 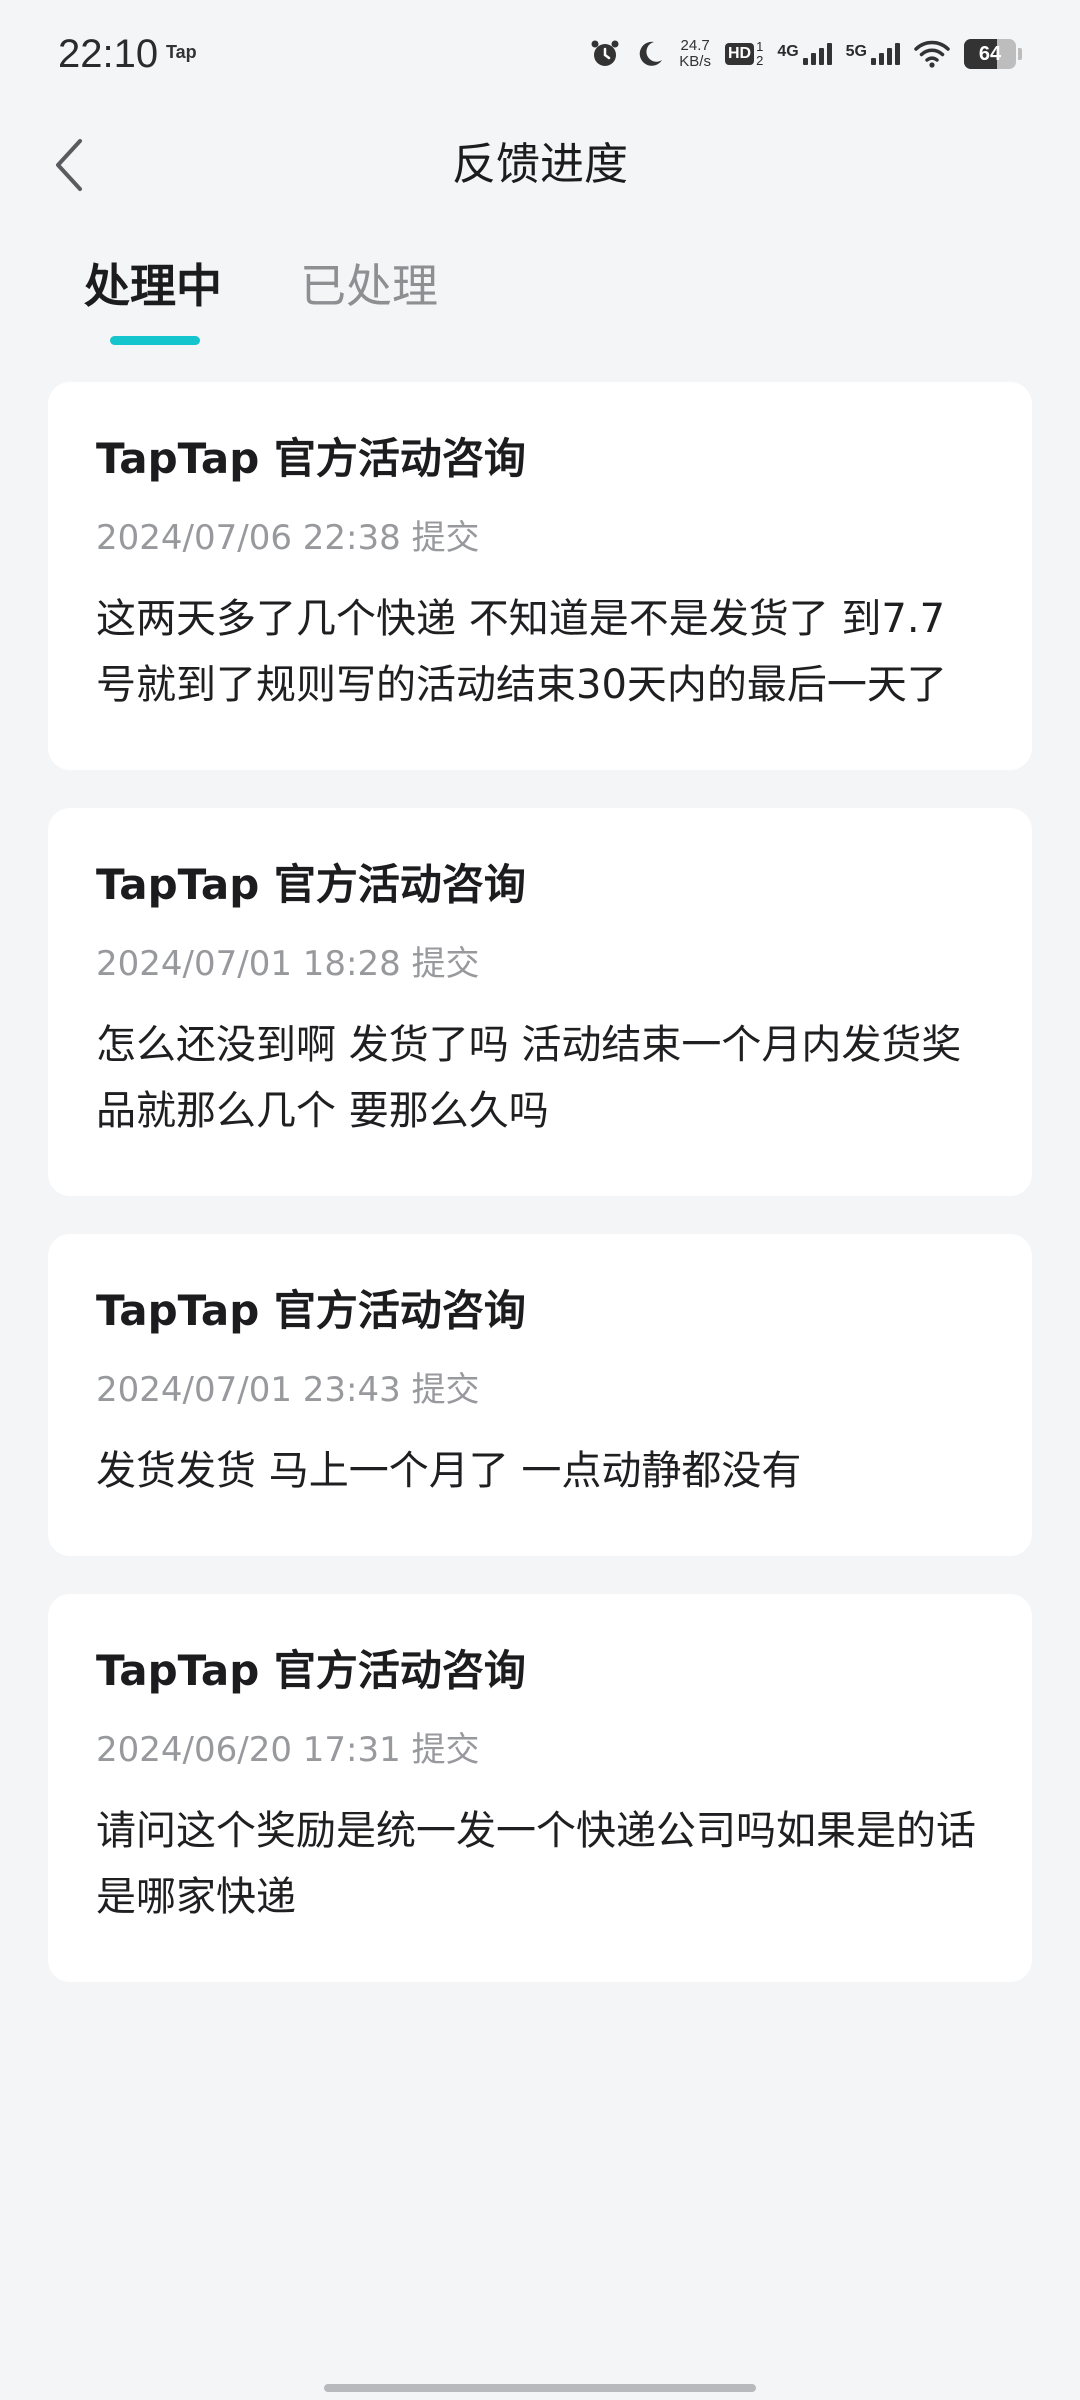 I want to click on feedback-content: 请问这个奖励是统一发一个快递公司吗如果是的话是哪家快递, so click(x=536, y=1864).